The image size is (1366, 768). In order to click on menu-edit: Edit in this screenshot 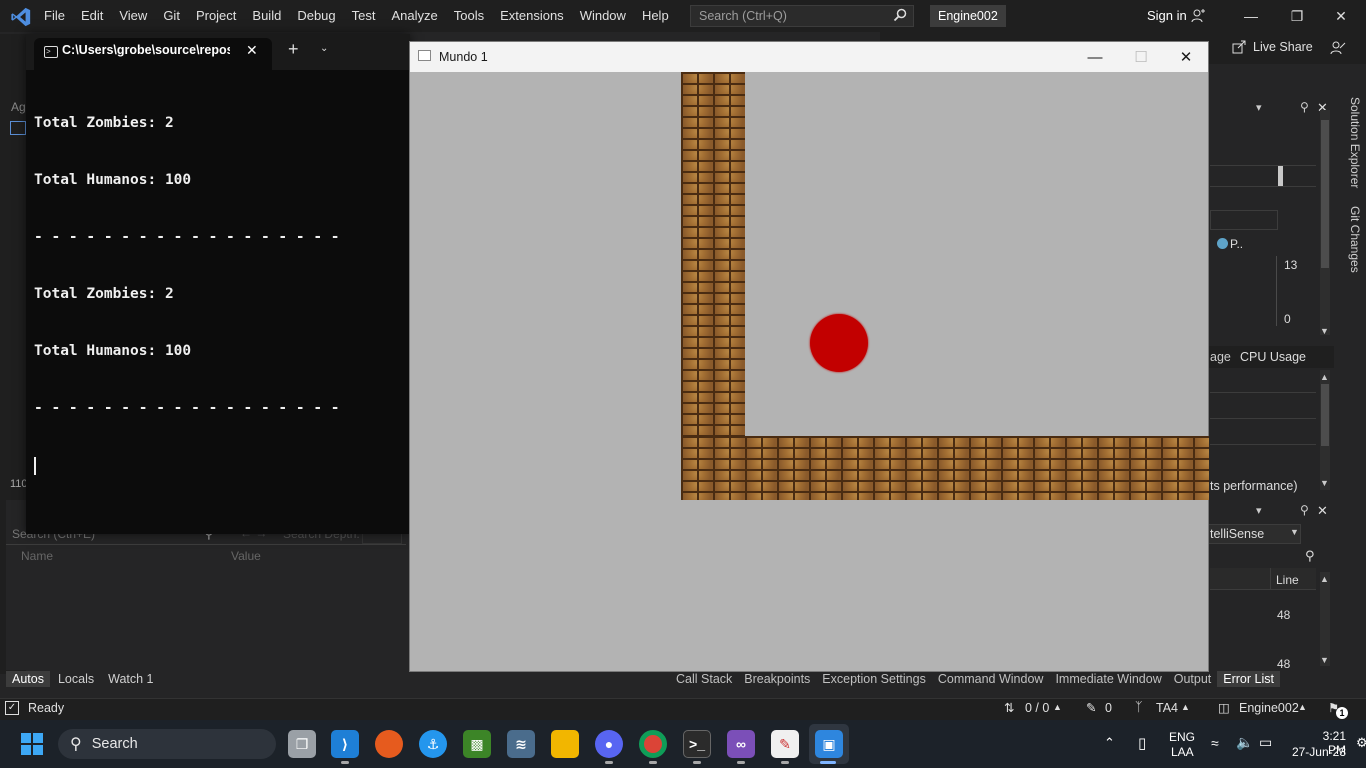, I will do `click(92, 16)`.